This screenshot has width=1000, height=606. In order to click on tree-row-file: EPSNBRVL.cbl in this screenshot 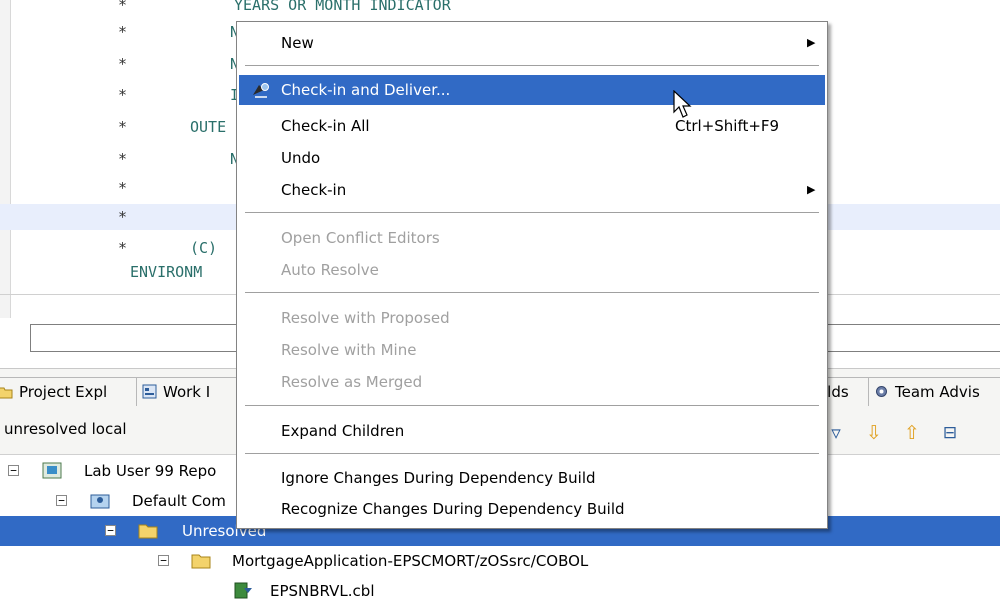, I will do `click(500, 591)`.